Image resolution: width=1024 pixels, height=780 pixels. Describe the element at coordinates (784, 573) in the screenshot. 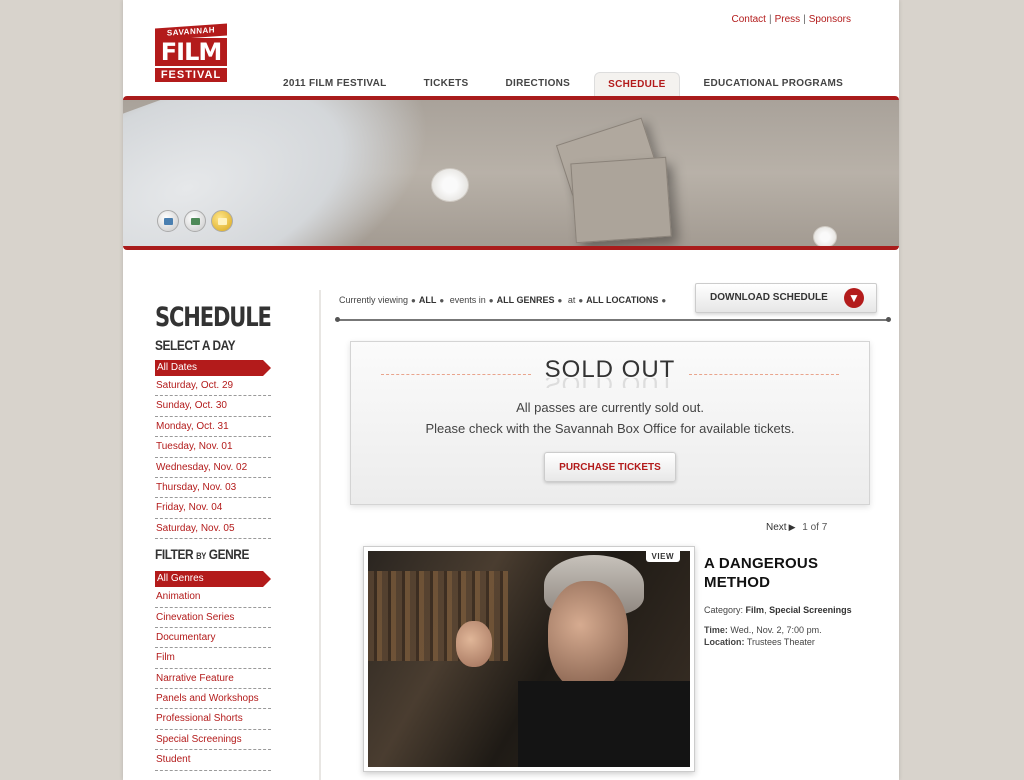

I see `film-title: A DANGEROUS METHOD` at that location.